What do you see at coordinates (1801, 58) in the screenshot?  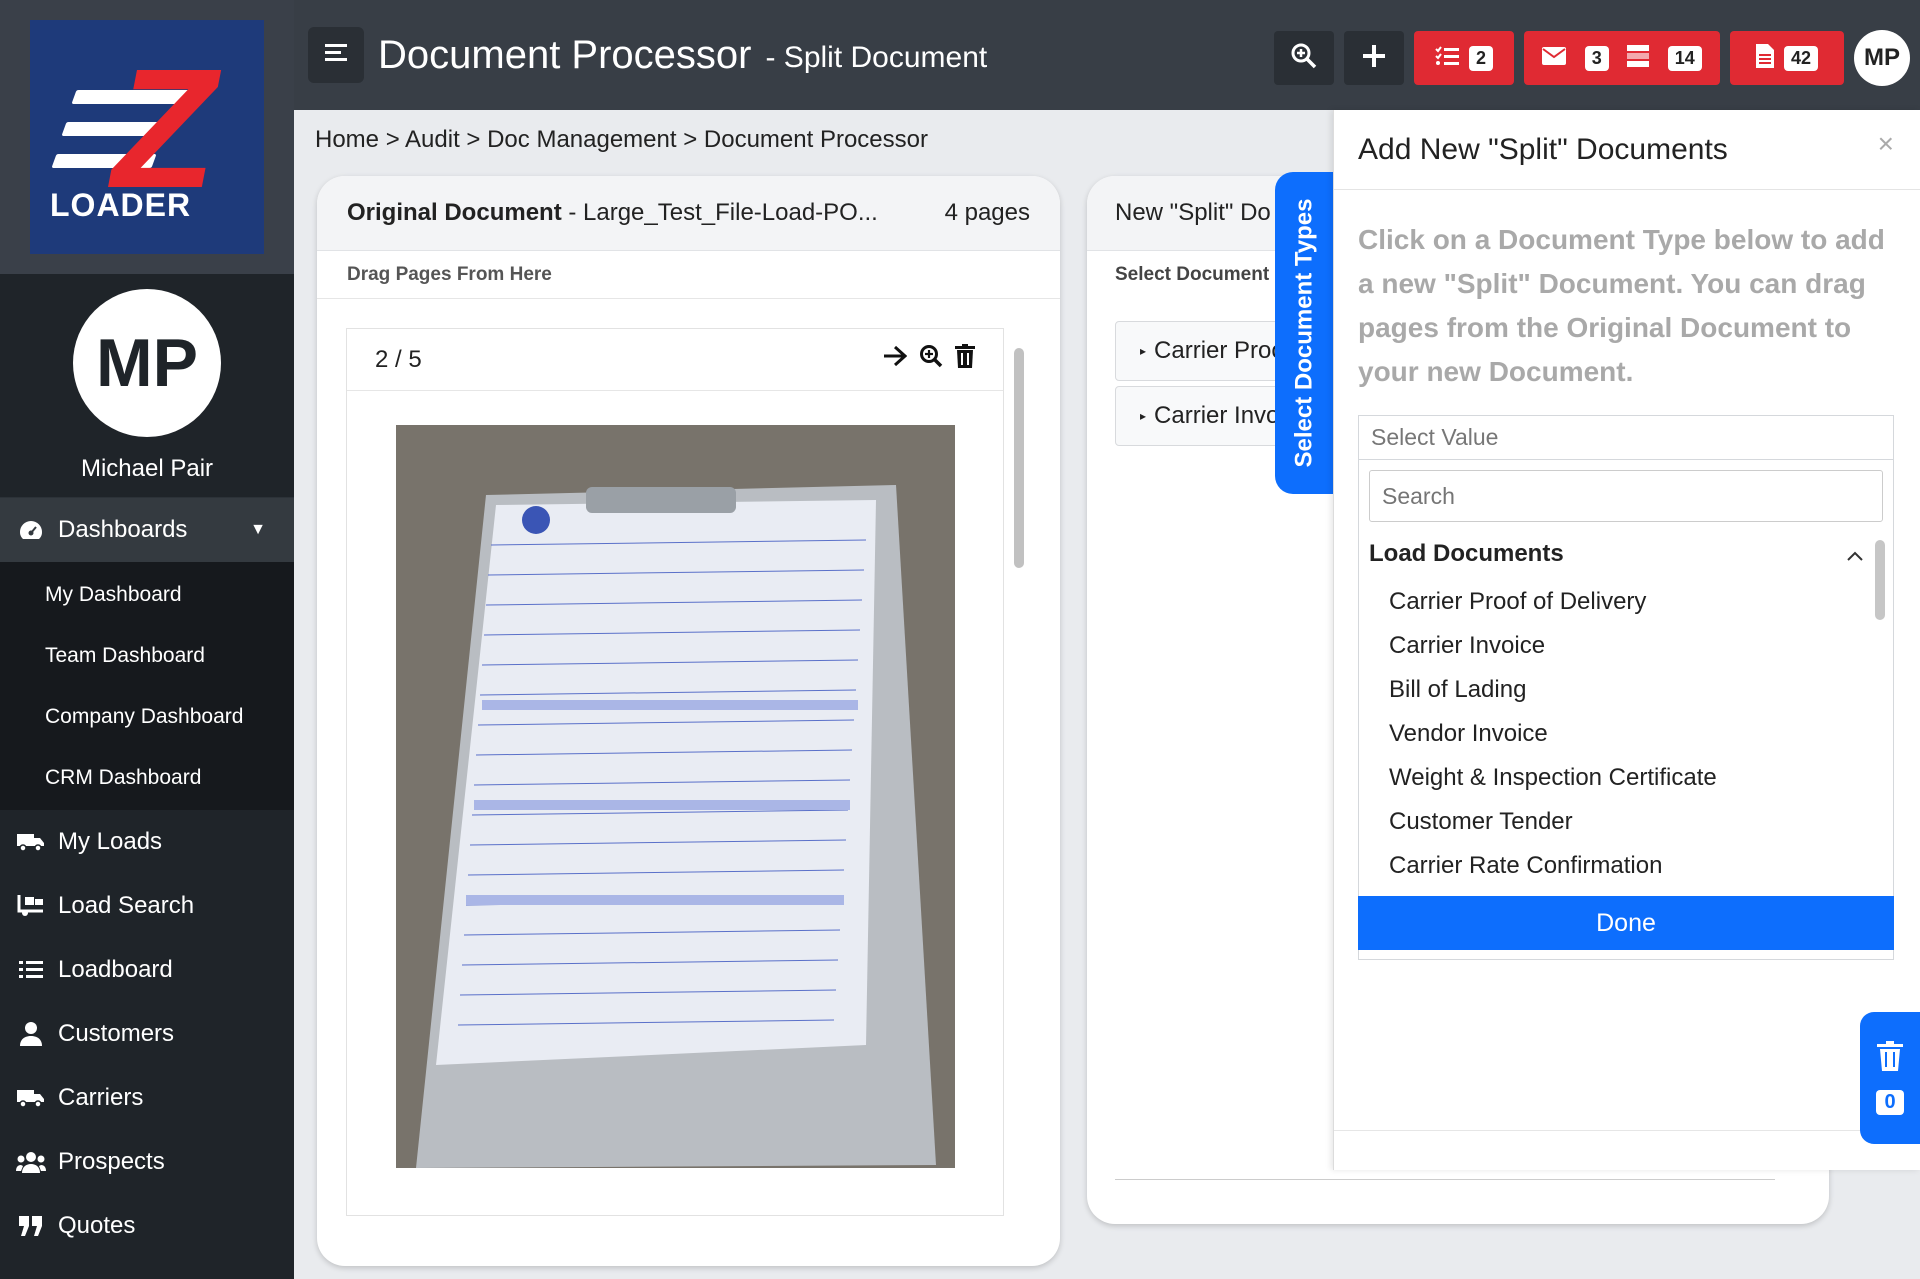 I see `documents-count-badge: 42` at bounding box center [1801, 58].